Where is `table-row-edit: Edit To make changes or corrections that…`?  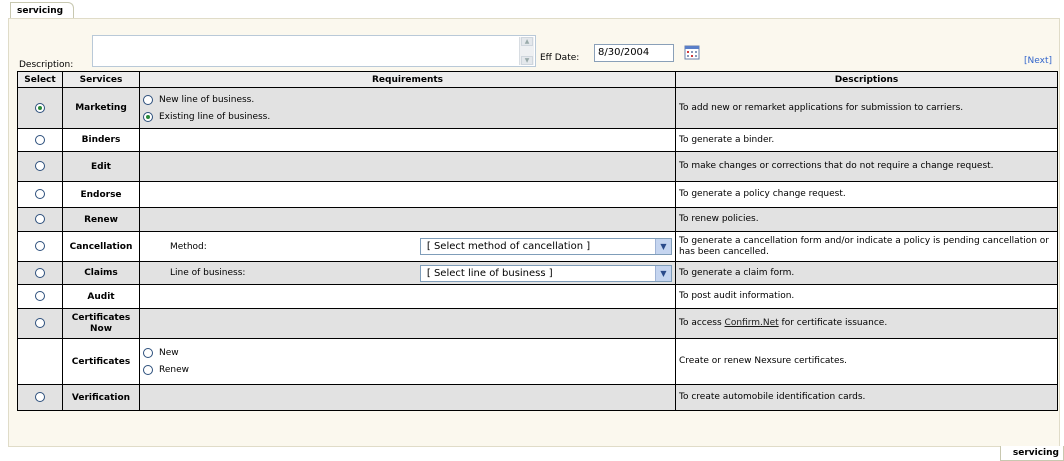
table-row-edit: Edit To make changes or corrections that… is located at coordinates (537, 166).